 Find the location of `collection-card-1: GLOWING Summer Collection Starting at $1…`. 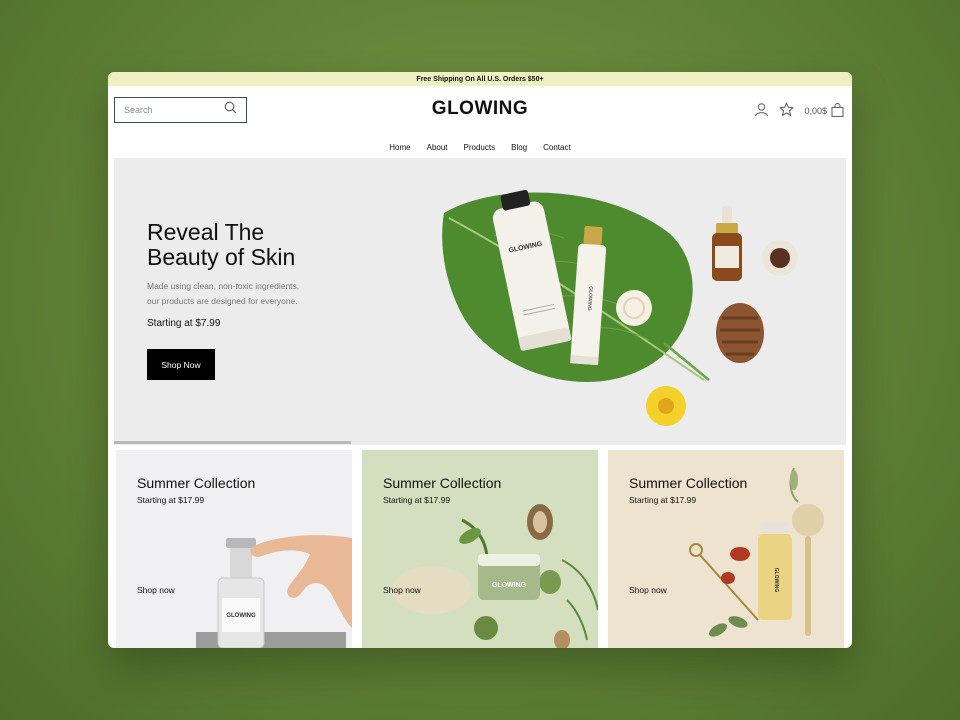

collection-card-1: GLOWING Summer Collection Starting at $1… is located at coordinates (234, 549).